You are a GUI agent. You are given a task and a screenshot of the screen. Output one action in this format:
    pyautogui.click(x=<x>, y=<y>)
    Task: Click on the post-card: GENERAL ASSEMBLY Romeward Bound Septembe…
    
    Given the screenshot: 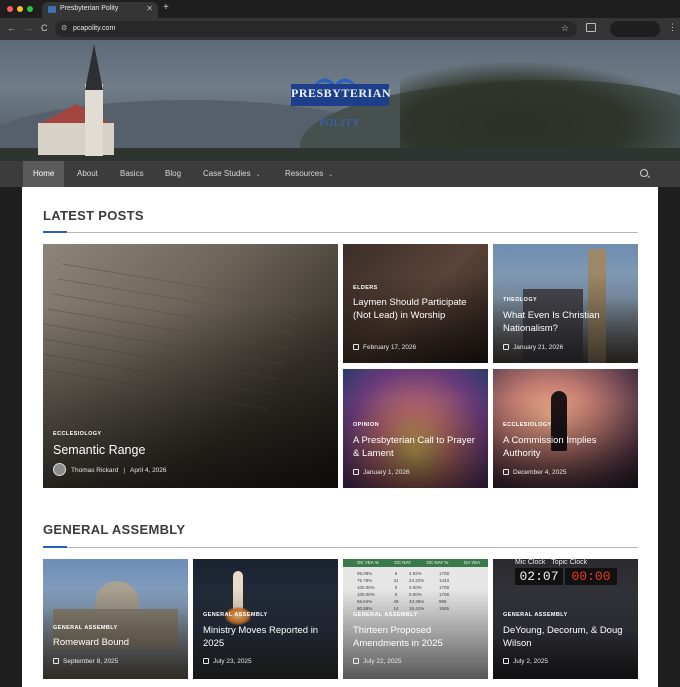 What is the action you would take?
    pyautogui.click(x=115, y=619)
    